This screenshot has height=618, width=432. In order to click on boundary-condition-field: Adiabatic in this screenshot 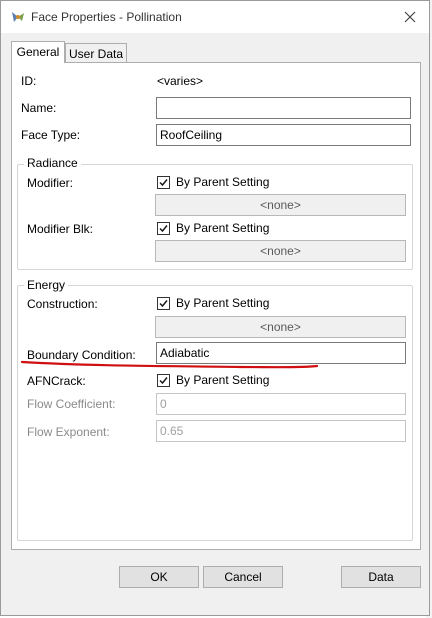, I will do `click(281, 353)`.